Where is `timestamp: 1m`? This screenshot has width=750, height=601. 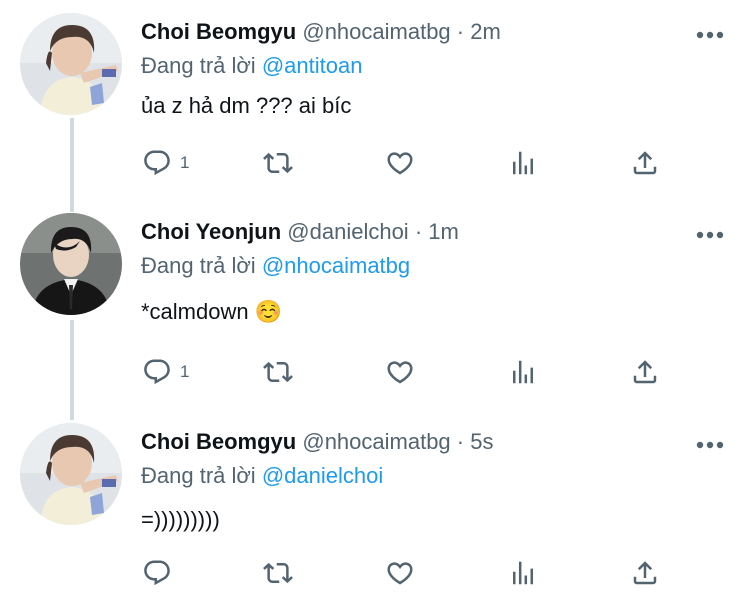
timestamp: 1m is located at coordinates (443, 231).